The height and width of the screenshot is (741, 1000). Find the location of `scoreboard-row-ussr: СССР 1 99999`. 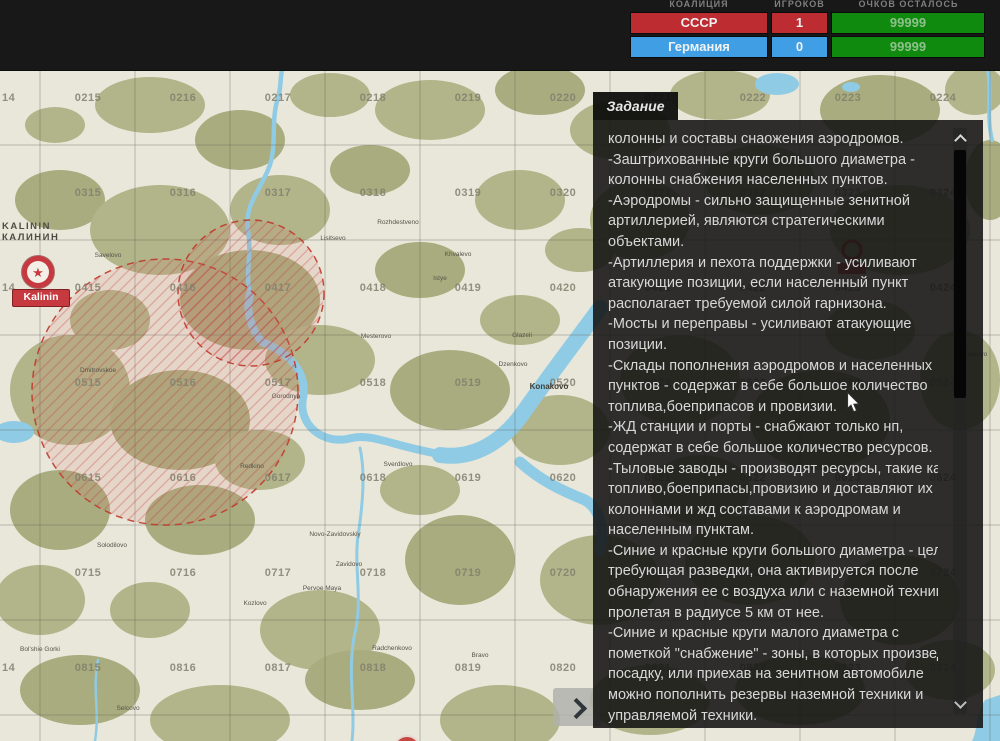

scoreboard-row-ussr: СССР 1 99999 is located at coordinates (808, 23).